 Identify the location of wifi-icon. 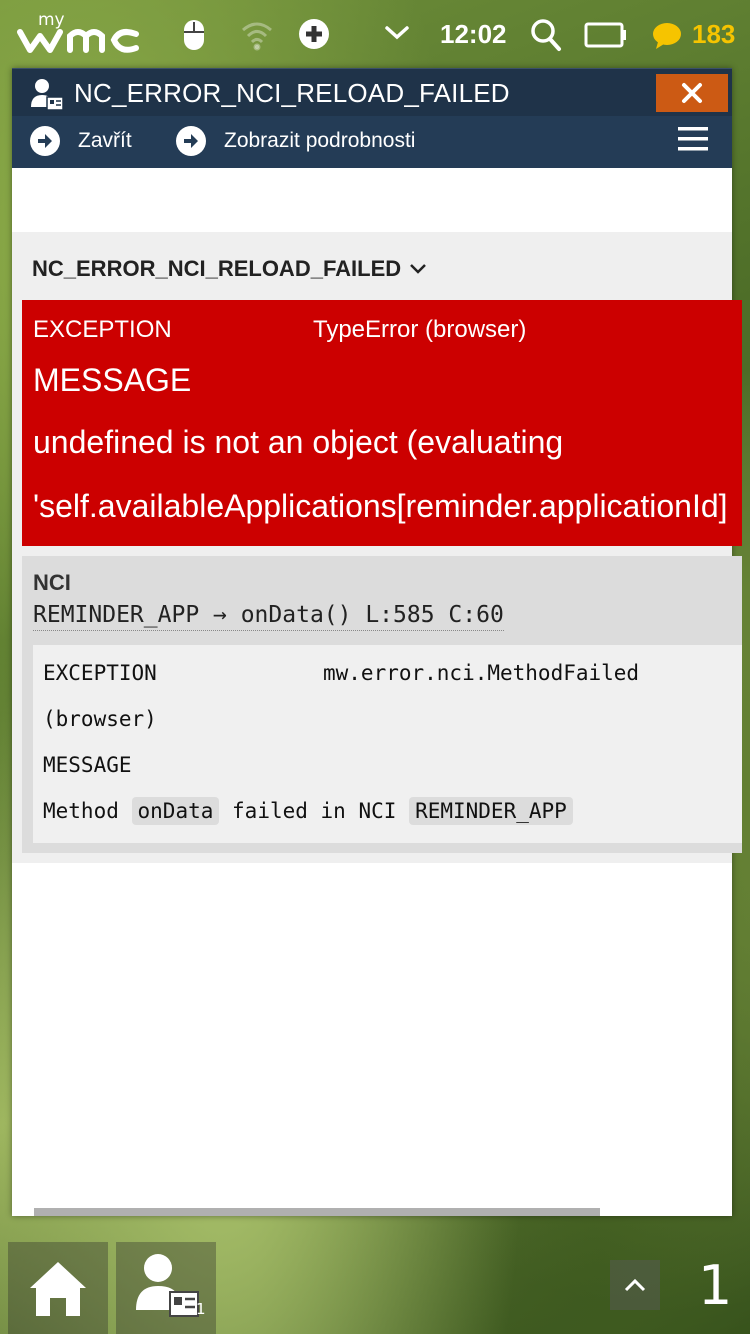
(257, 37).